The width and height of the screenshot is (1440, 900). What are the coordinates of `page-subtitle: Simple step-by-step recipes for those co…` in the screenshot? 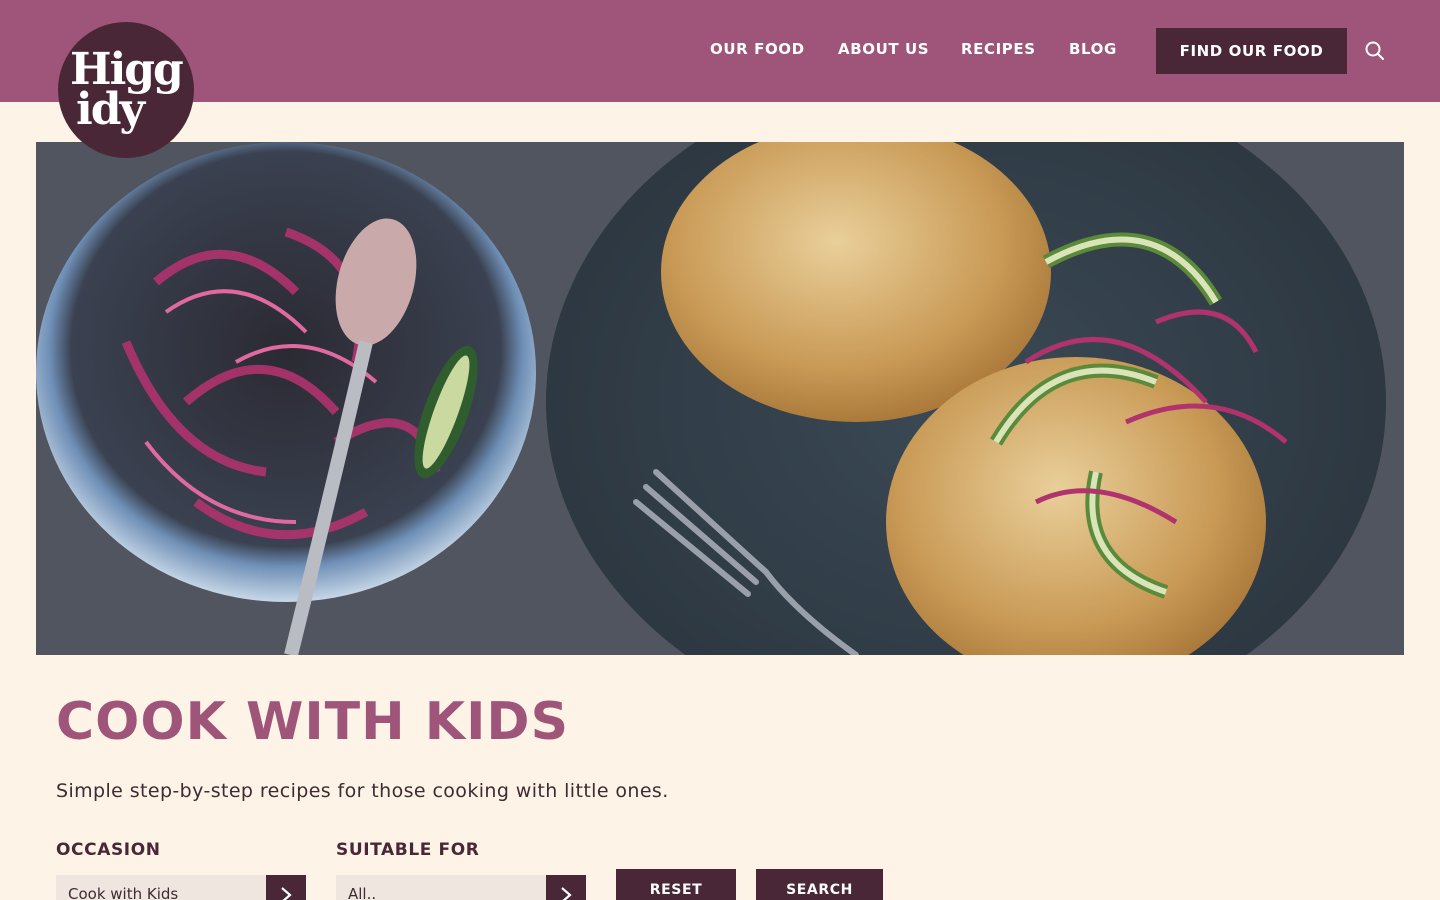 It's located at (362, 791).